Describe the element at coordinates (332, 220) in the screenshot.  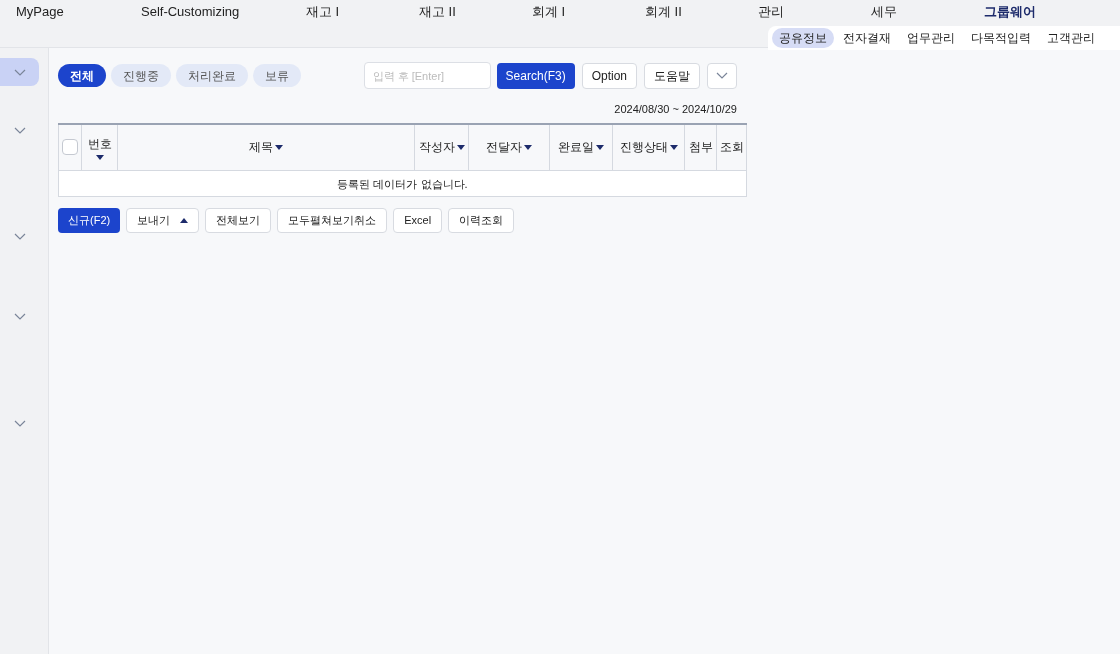
I see `action-button: 모두펼쳐보기취소` at that location.